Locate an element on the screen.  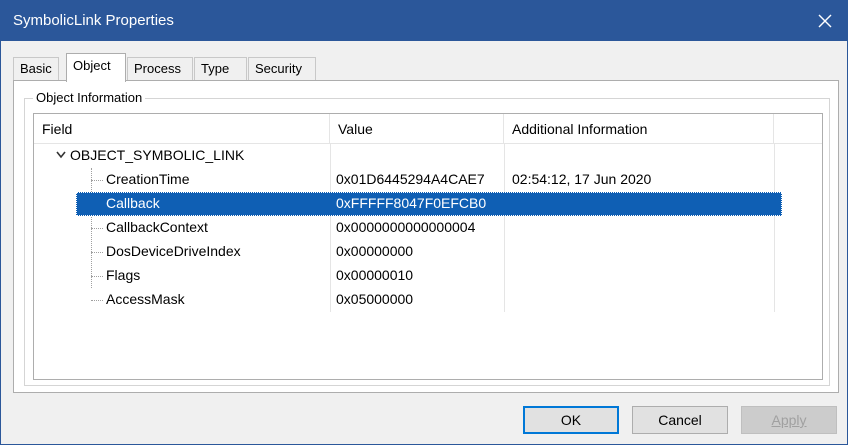
field-value: 0xFFFFF8047F0EFCB0 is located at coordinates (411, 203).